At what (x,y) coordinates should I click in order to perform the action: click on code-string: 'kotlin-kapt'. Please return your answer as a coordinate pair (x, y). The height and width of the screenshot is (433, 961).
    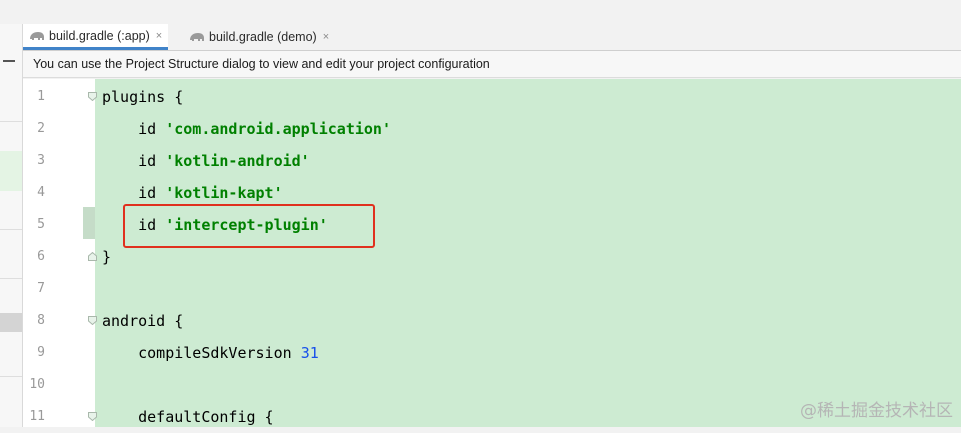
    Looking at the image, I should click on (224, 193).